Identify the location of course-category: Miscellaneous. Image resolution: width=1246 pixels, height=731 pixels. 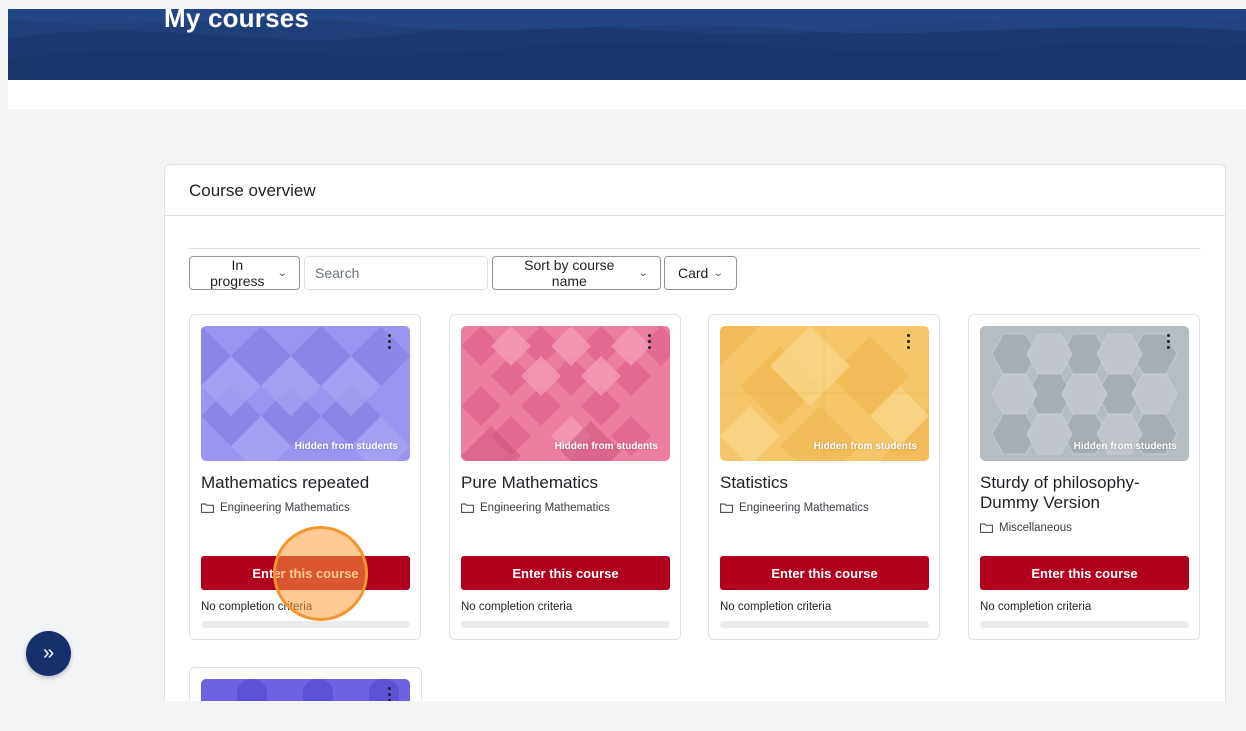
(1026, 528).